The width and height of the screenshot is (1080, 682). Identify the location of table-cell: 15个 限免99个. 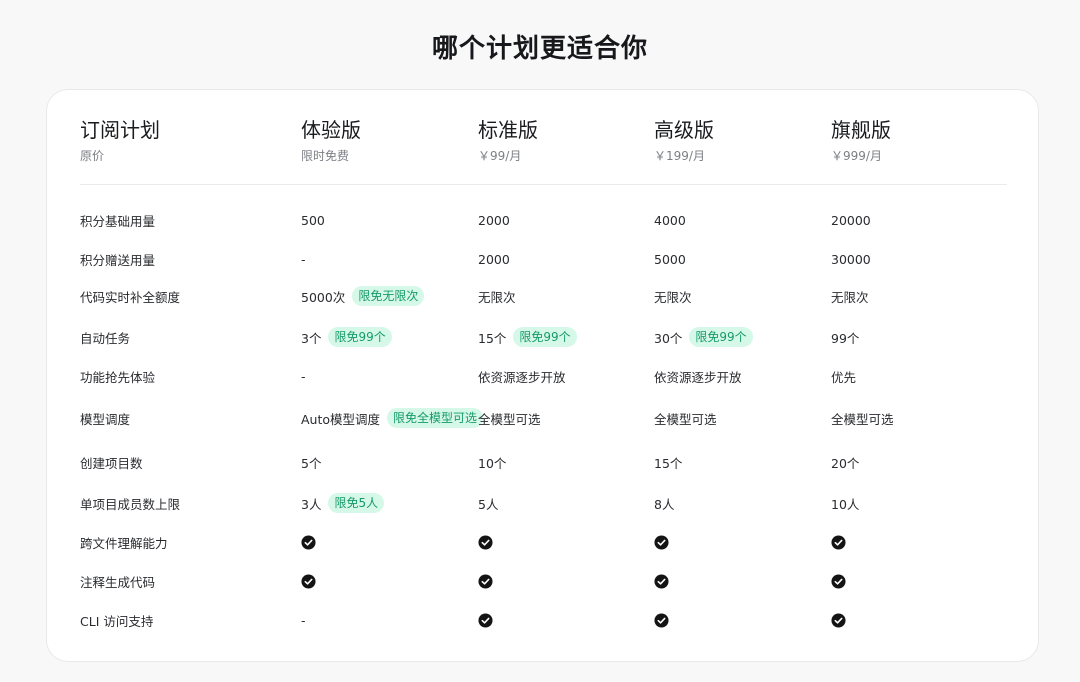
(527, 337).